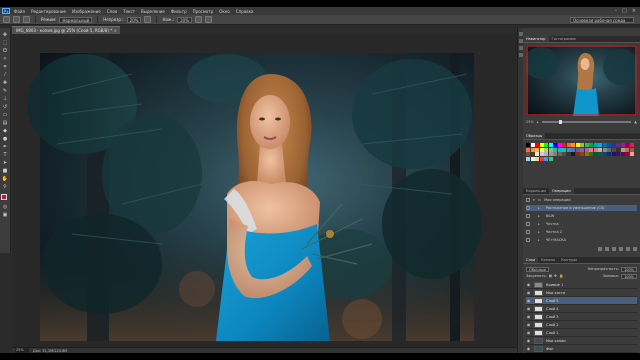 This screenshot has width=640, height=360. What do you see at coordinates (5, 75) in the screenshot?
I see `eyedropper-tool-icon: ⁄` at bounding box center [5, 75].